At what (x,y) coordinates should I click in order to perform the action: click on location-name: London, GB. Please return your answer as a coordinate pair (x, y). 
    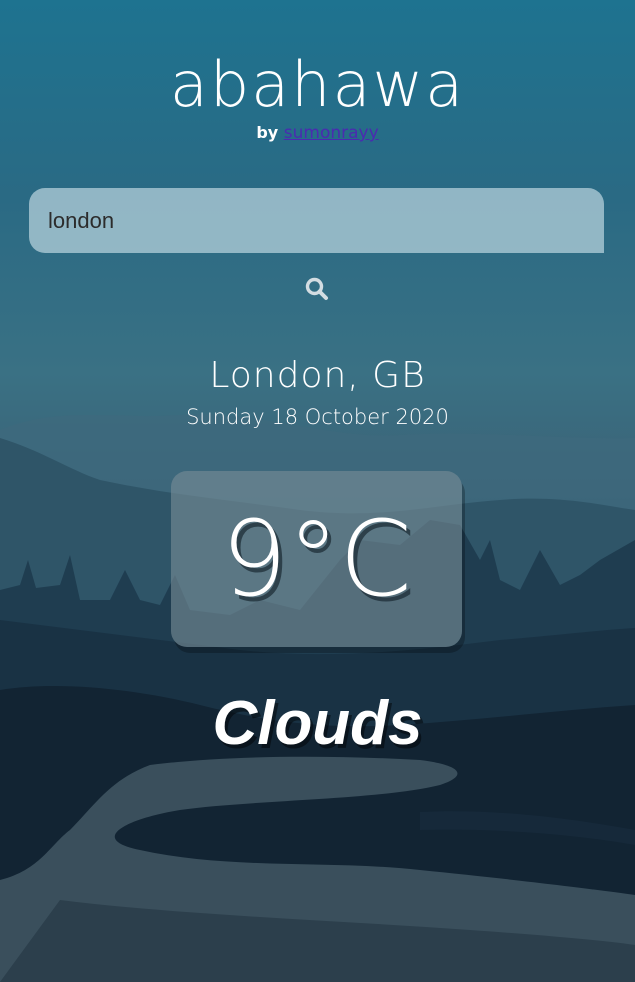
    Looking at the image, I should click on (317, 375).